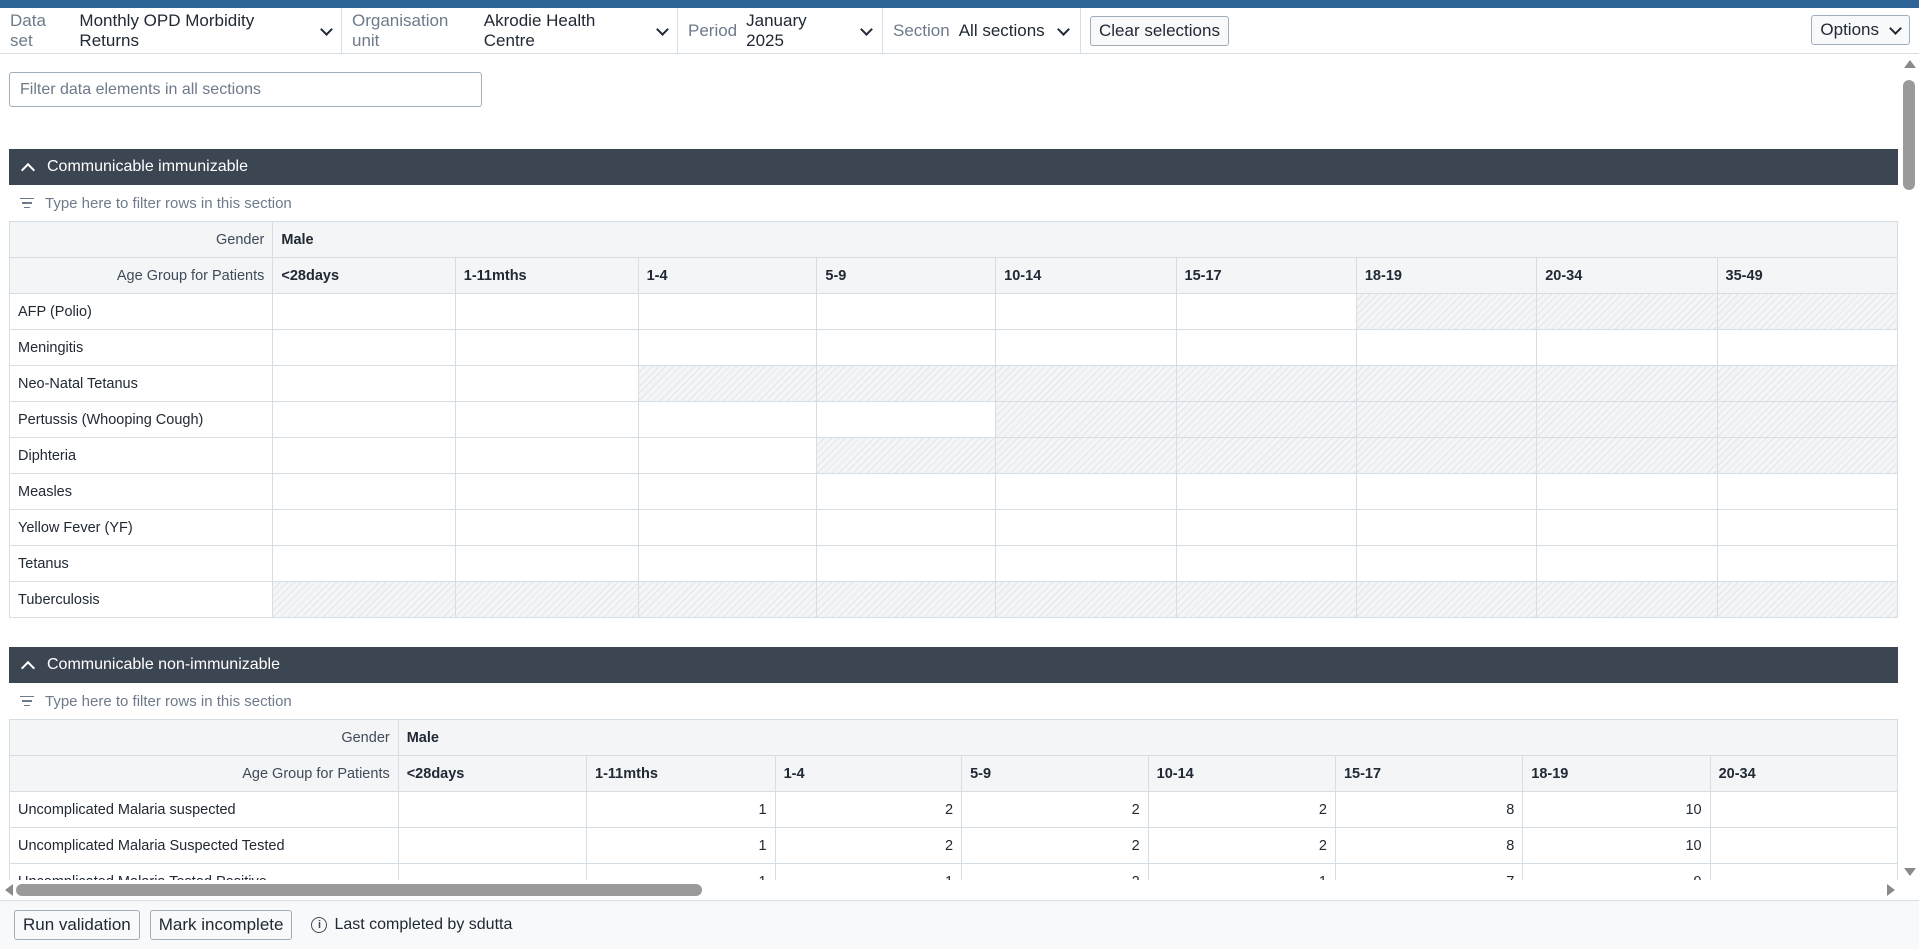  What do you see at coordinates (1266, 275) in the screenshot?
I see `column-header: 15-17` at bounding box center [1266, 275].